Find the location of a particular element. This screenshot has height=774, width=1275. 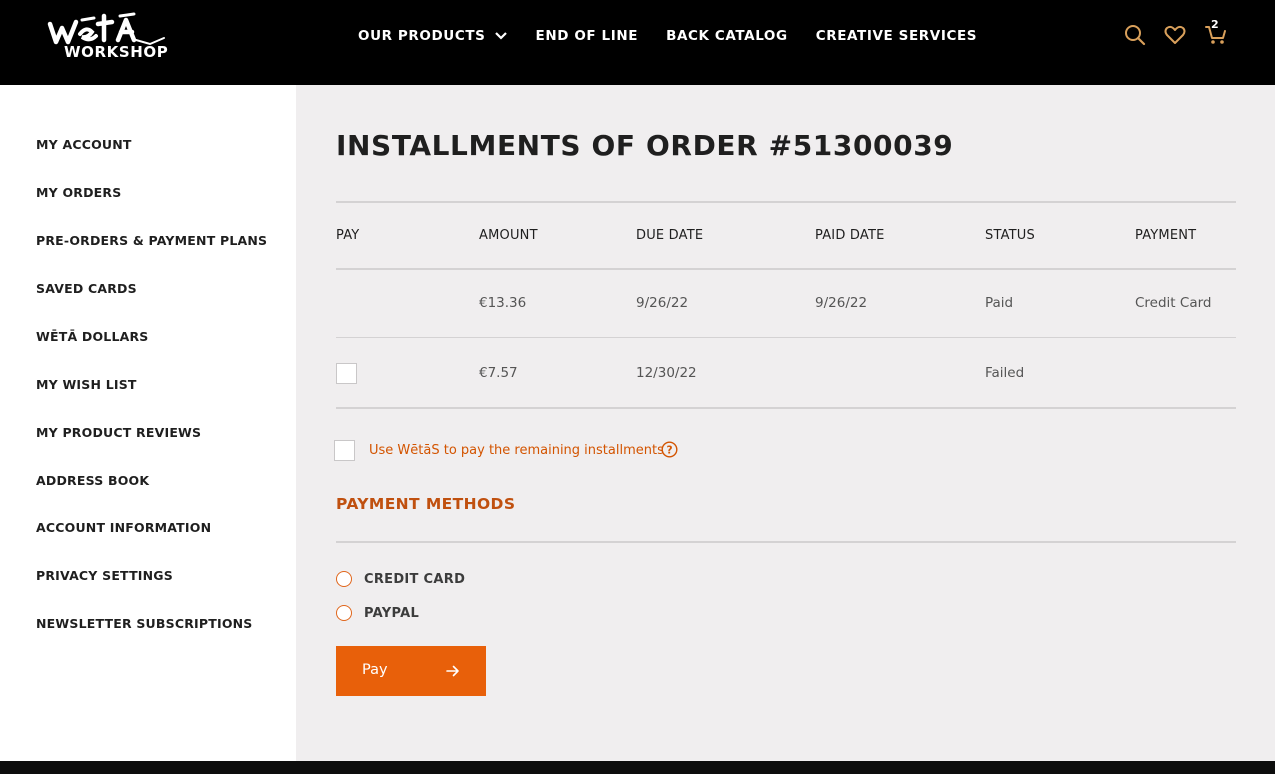

table-bottom-divider is located at coordinates (786, 408).